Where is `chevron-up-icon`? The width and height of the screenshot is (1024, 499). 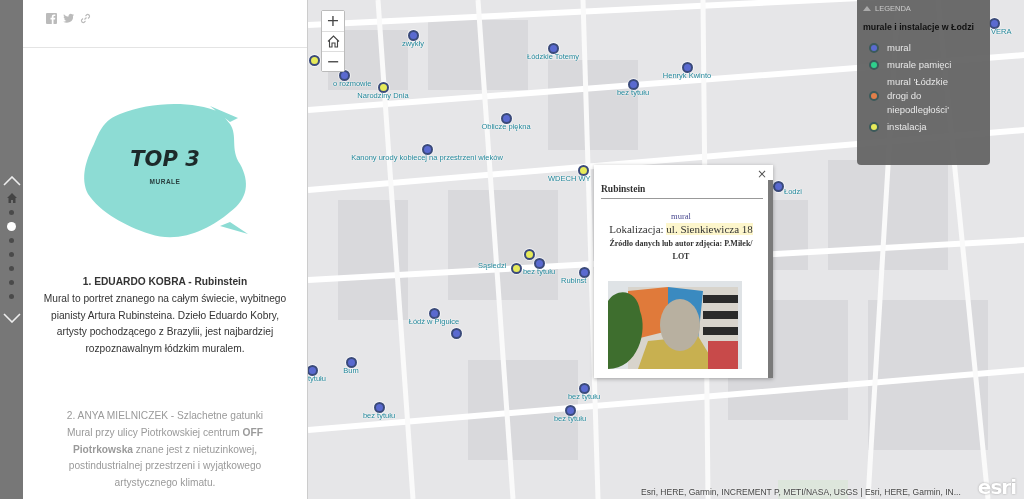
chevron-up-icon is located at coordinates (11, 181).